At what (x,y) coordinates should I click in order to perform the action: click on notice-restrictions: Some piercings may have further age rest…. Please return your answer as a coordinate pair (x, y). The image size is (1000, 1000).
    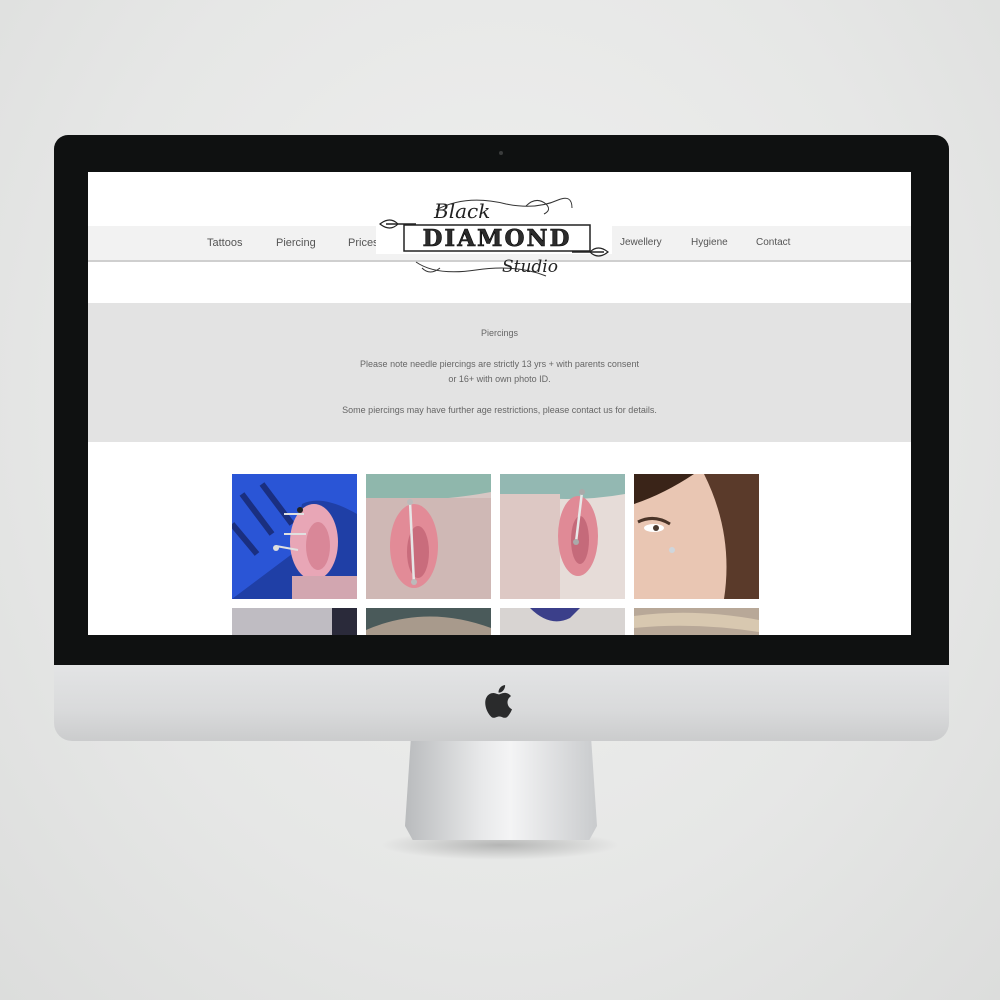
    Looking at the image, I should click on (499, 410).